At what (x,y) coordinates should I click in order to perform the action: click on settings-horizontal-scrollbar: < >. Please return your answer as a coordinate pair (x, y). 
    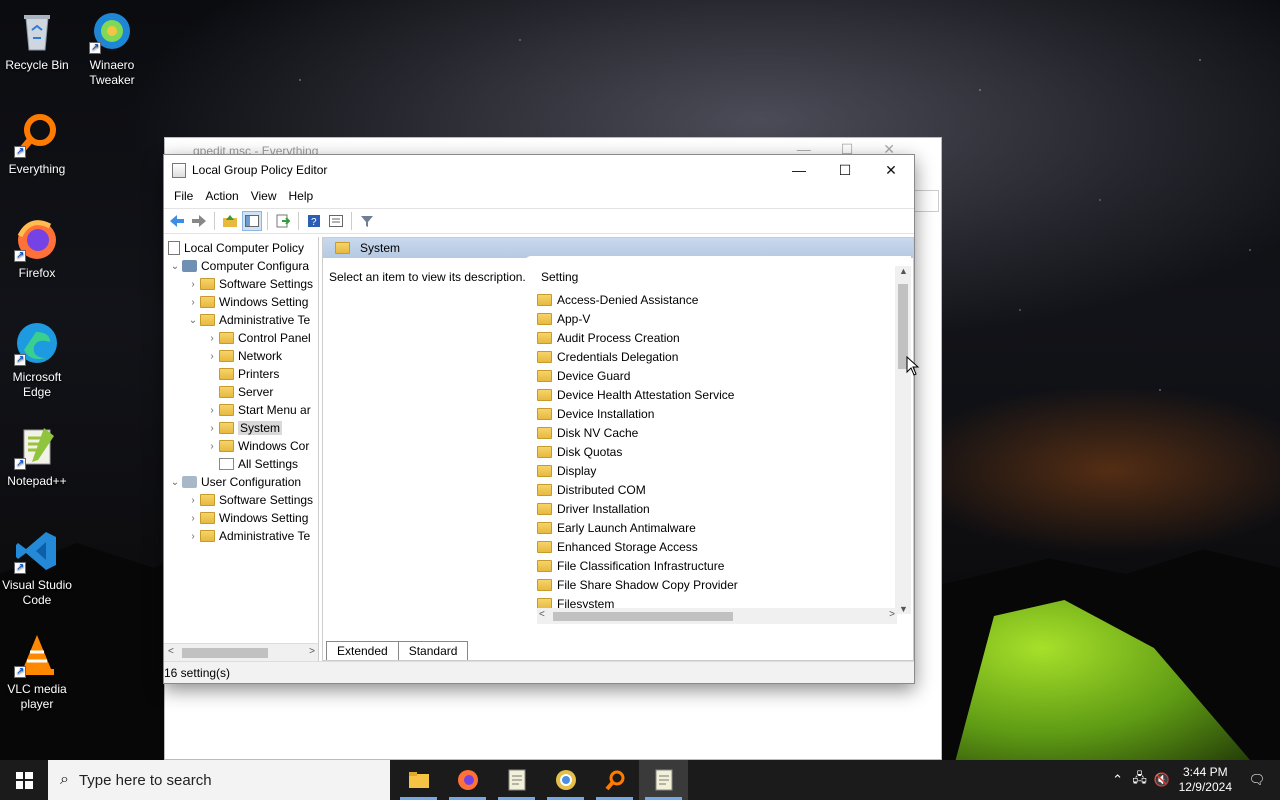
    Looking at the image, I should click on (717, 616).